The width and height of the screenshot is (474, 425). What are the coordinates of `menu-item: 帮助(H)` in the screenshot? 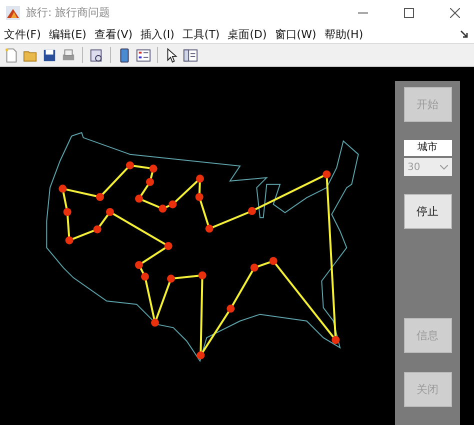 It's located at (344, 34).